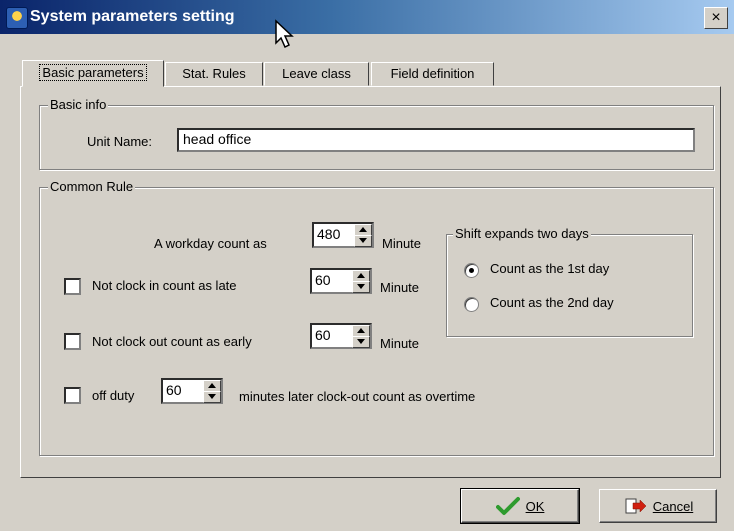 The image size is (734, 531). What do you see at coordinates (113, 395) in the screenshot?
I see `overtime-label: off duty` at bounding box center [113, 395].